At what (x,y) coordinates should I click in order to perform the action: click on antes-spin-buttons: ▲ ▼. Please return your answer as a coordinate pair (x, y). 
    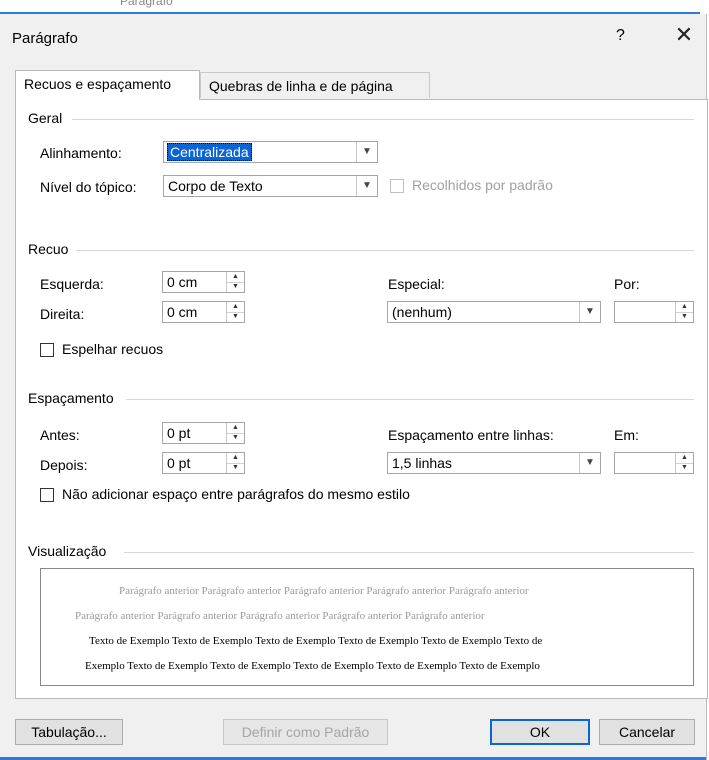
    Looking at the image, I should click on (235, 433).